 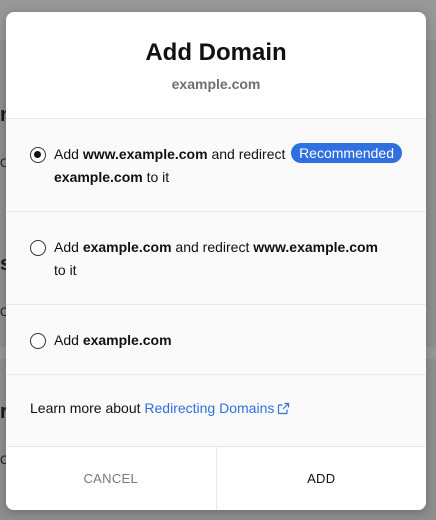 What do you see at coordinates (38, 248) in the screenshot?
I see `radio-apex-redirect` at bounding box center [38, 248].